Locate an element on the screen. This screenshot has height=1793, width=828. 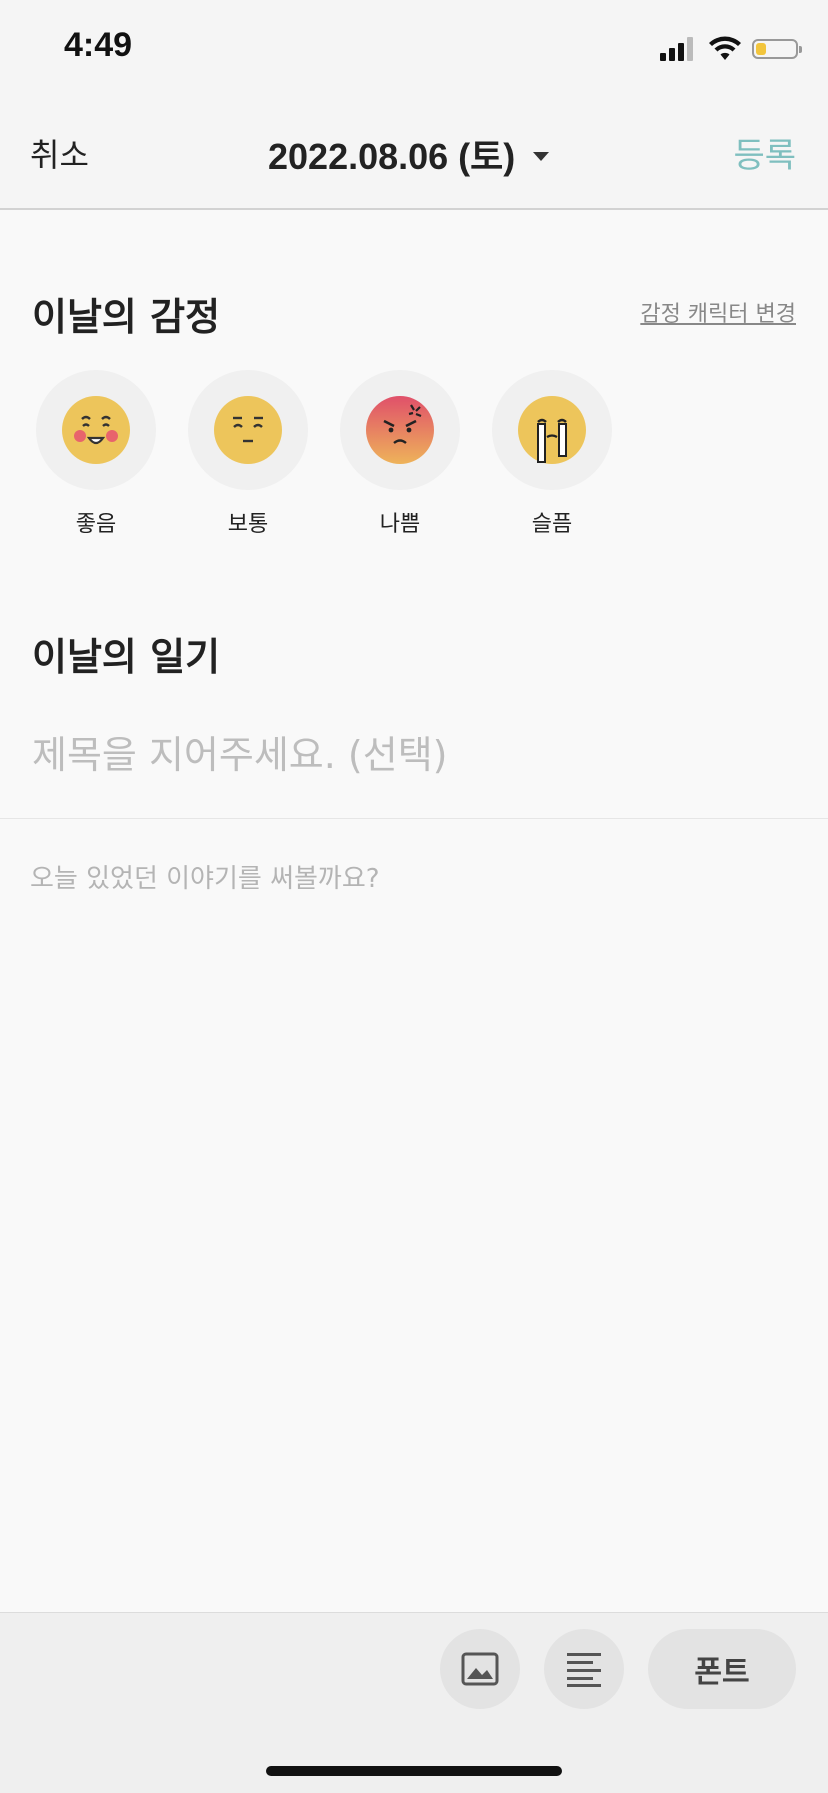
status-time: 4:49 is located at coordinates (98, 45).